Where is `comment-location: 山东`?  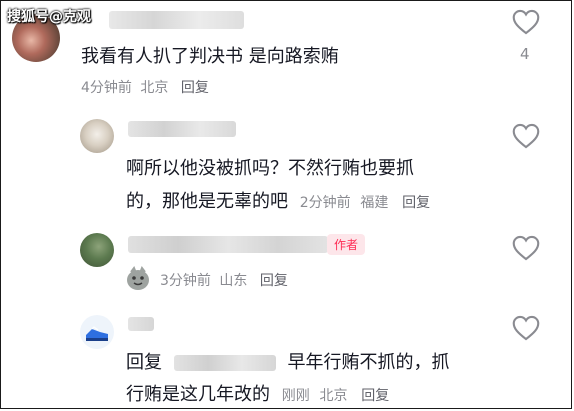
comment-location: 山东 is located at coordinates (233, 281).